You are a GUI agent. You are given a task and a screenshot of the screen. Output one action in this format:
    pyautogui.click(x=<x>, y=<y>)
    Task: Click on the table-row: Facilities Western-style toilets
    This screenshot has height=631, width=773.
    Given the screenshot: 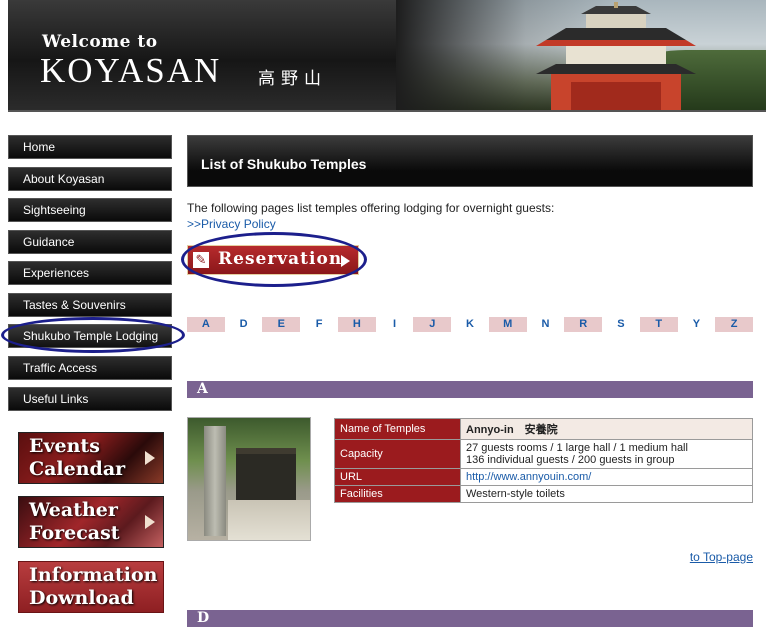 What is the action you would take?
    pyautogui.click(x=543, y=494)
    